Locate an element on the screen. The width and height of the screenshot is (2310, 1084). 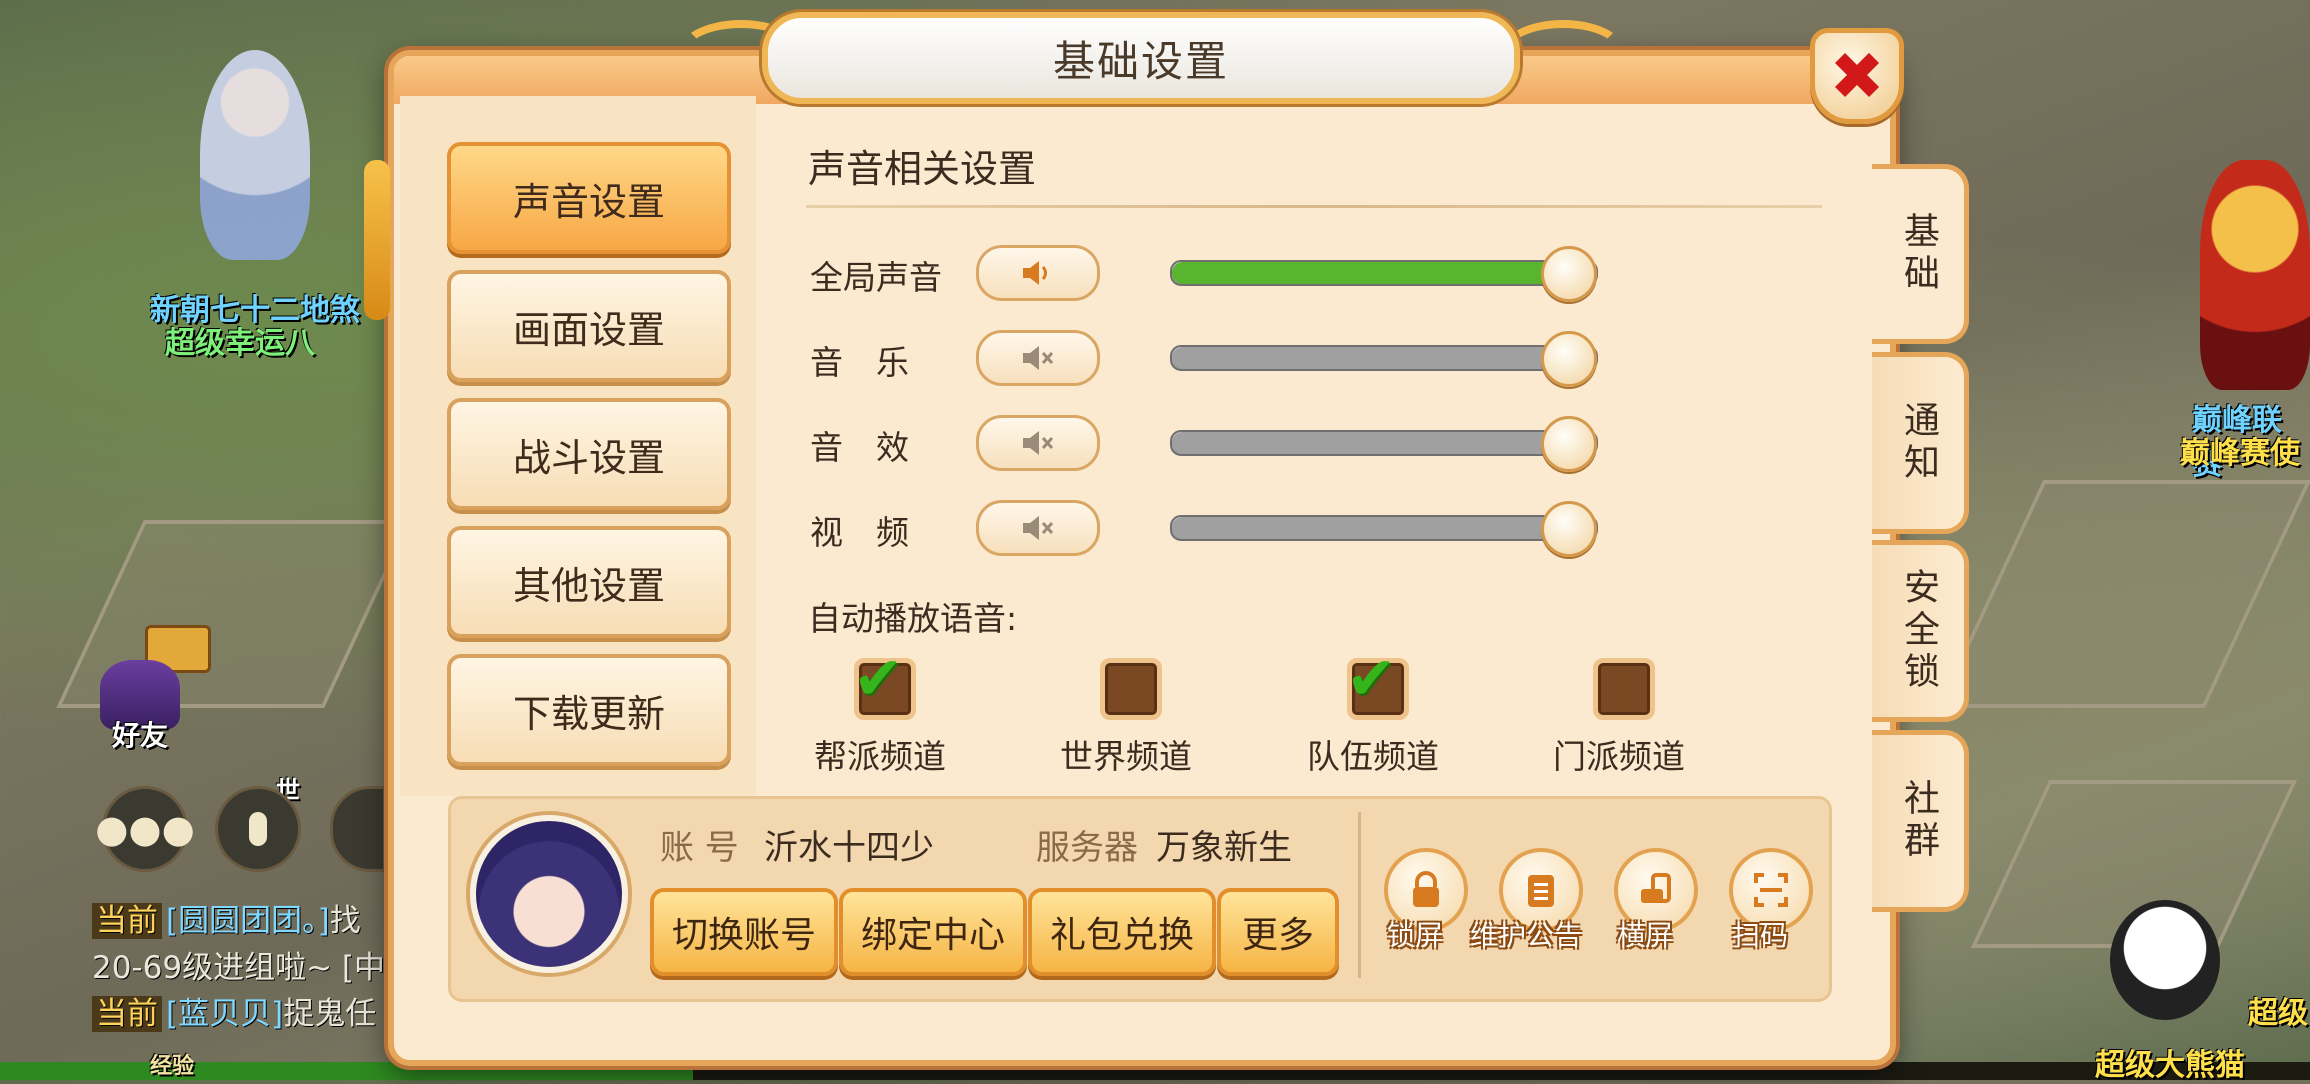
global-sound-toggle is located at coordinates (1038, 273).